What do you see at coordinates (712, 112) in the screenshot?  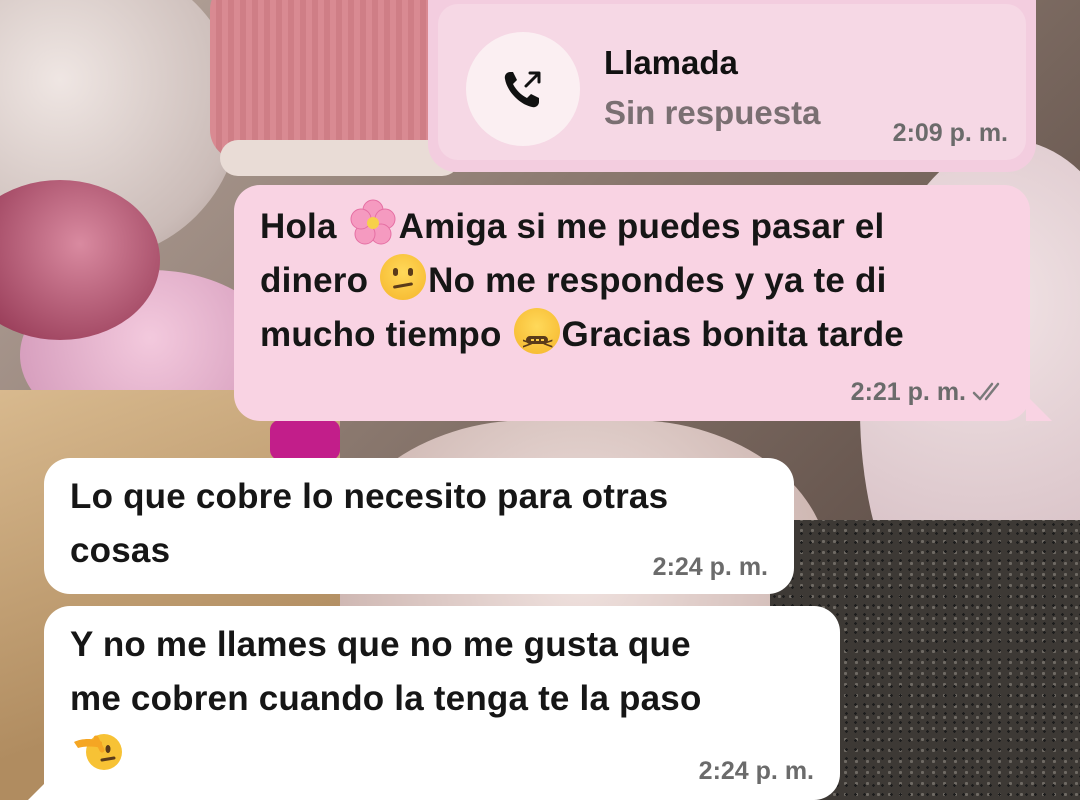 I see `call-status: Sin respuesta` at bounding box center [712, 112].